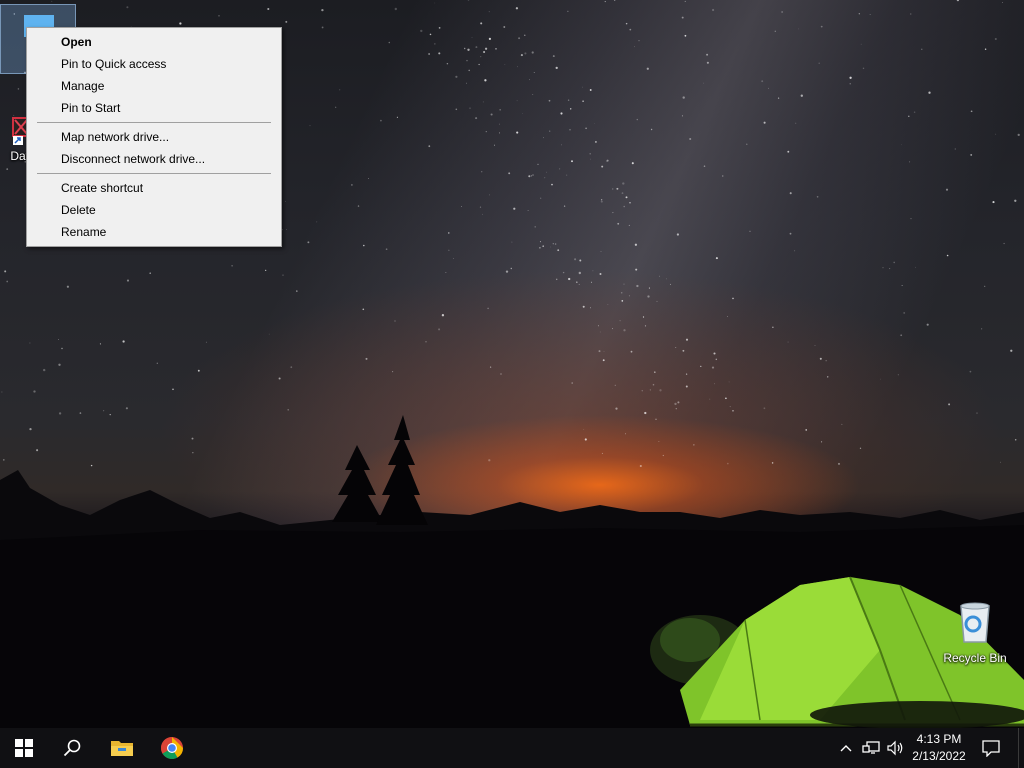 The image size is (1024, 768). I want to click on volume-button, so click(896, 748).